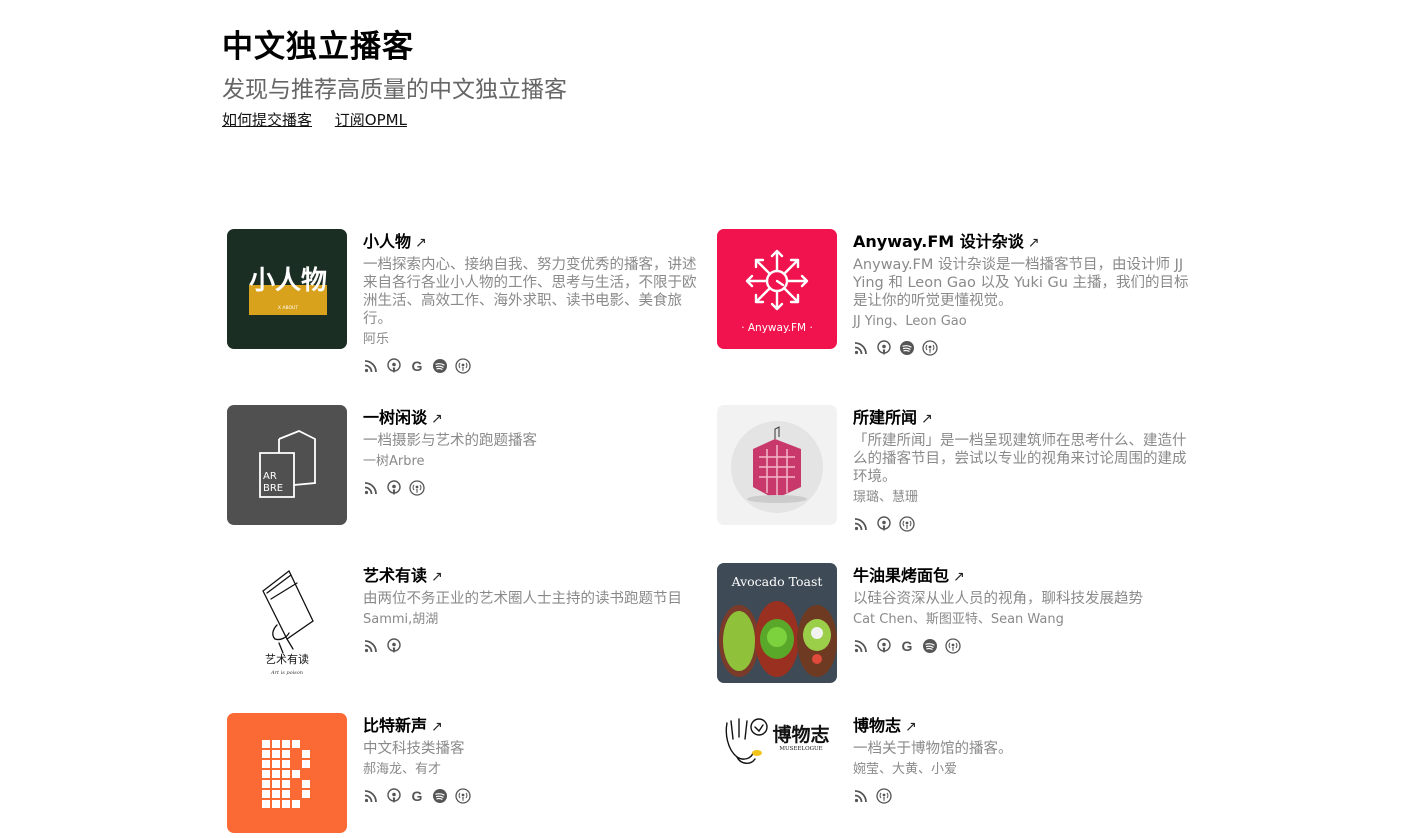  I want to click on podcast-cover: 博物志 MUSEELOGUE, so click(777, 773).